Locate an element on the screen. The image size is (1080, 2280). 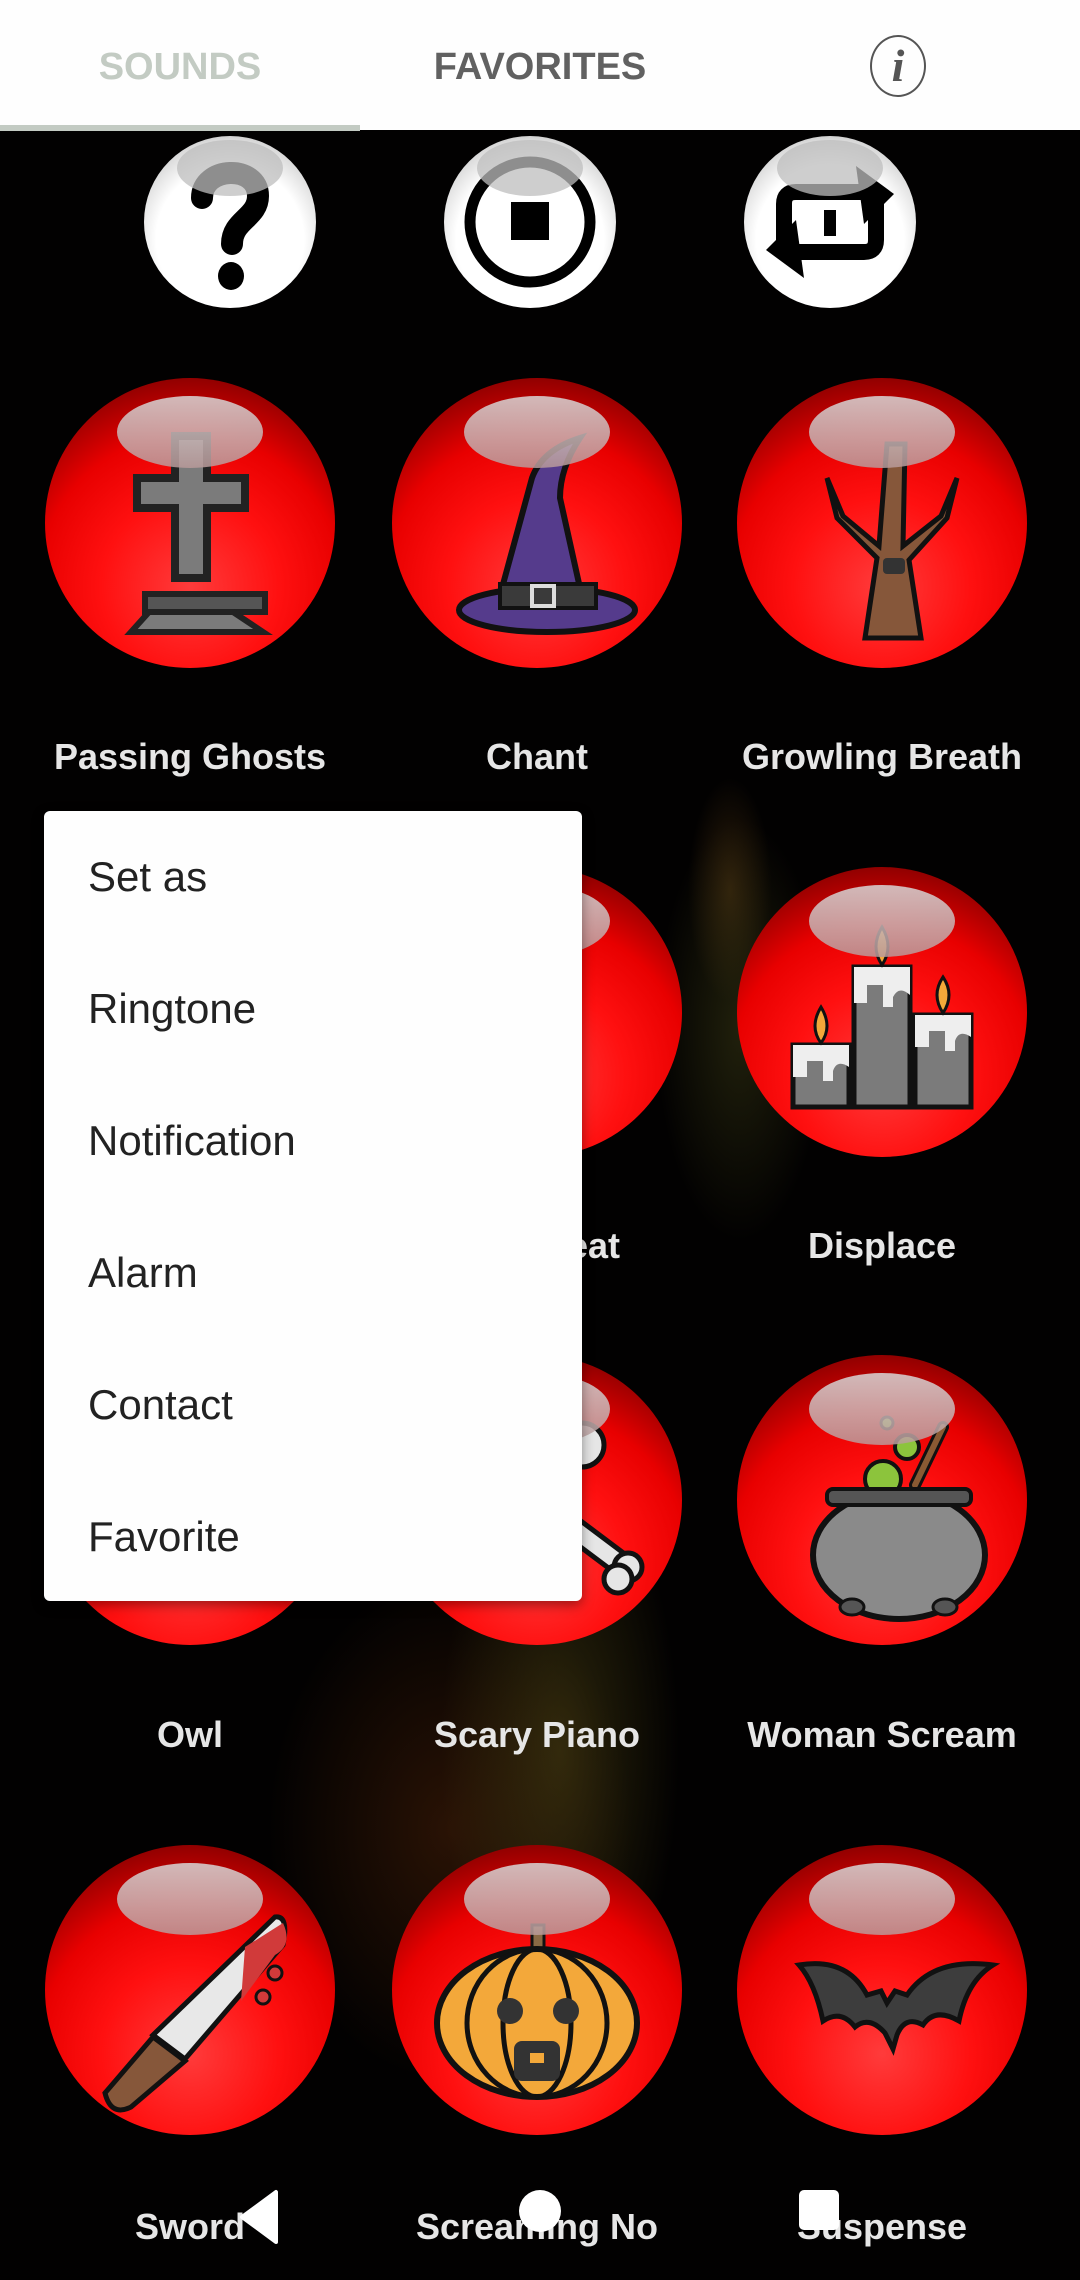
sound-label: Chant is located at coordinates (537, 756).